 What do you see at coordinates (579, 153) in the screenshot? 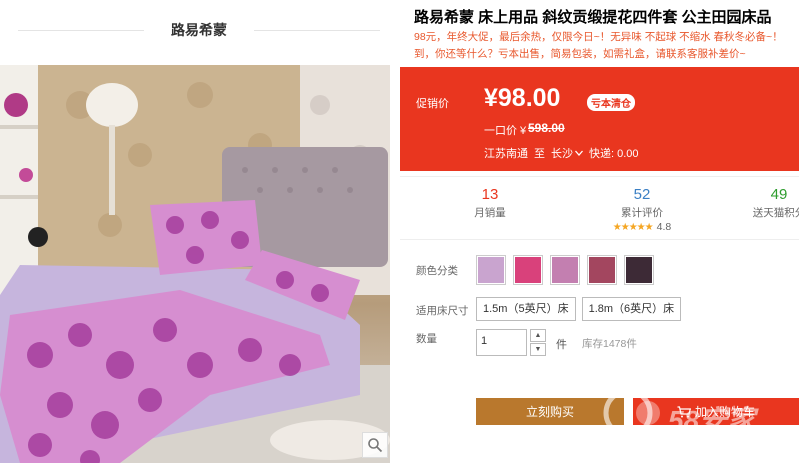
I see `chevron-down-icon` at bounding box center [579, 153].